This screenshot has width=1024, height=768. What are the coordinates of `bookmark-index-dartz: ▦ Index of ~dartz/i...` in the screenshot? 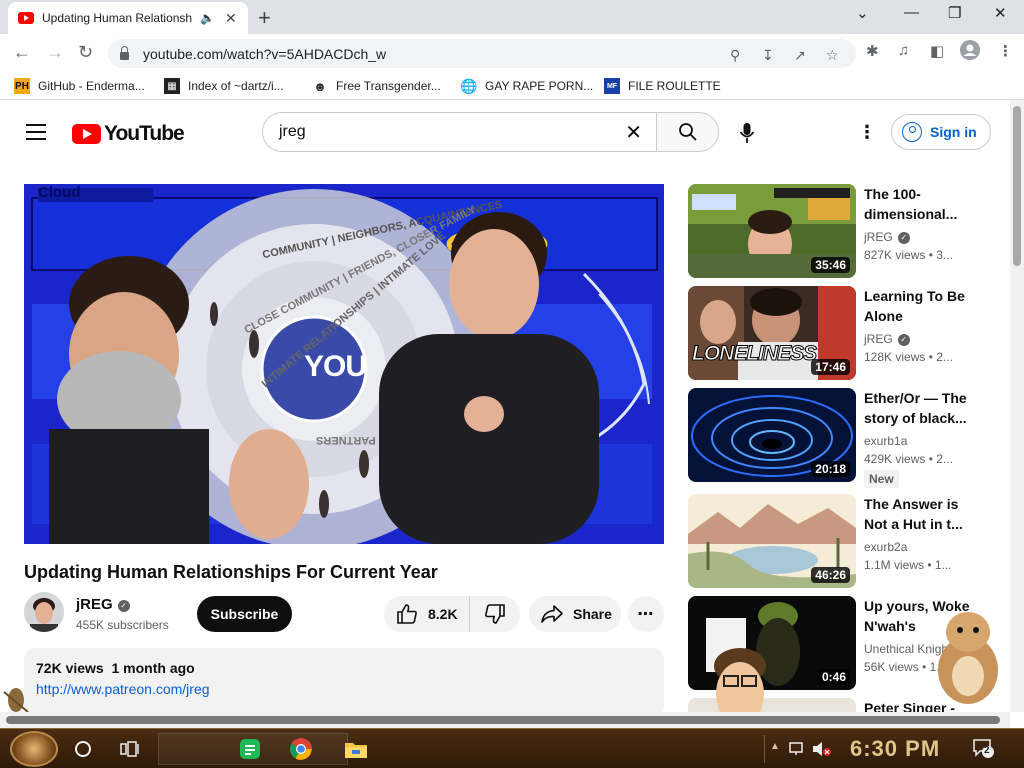 It's located at (224, 86).